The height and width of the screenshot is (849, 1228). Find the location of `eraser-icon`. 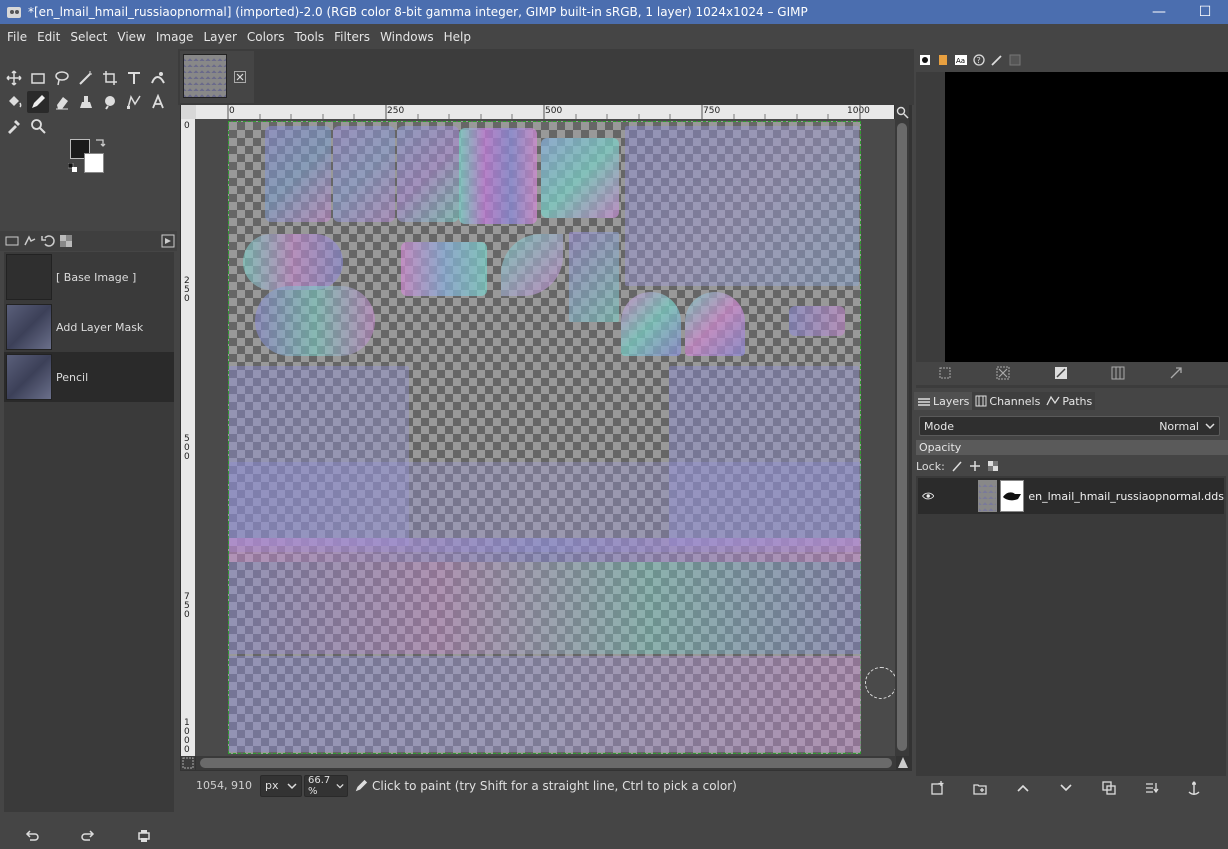

eraser-icon is located at coordinates (62, 102).